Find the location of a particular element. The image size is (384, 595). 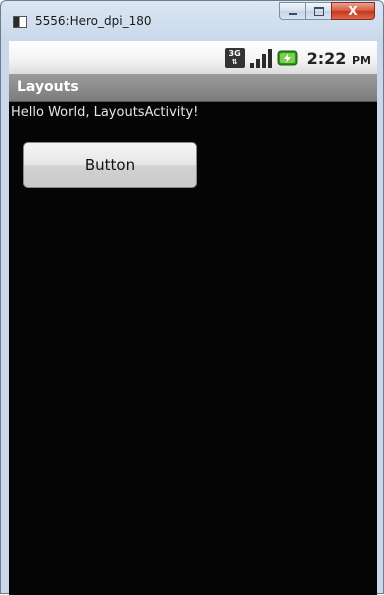

battery-icon is located at coordinates (288, 58).